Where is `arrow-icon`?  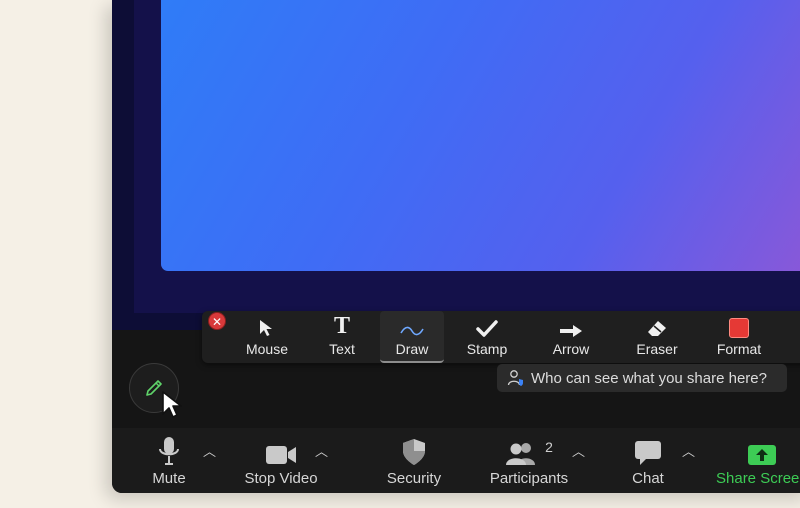
arrow-icon is located at coordinates (571, 324).